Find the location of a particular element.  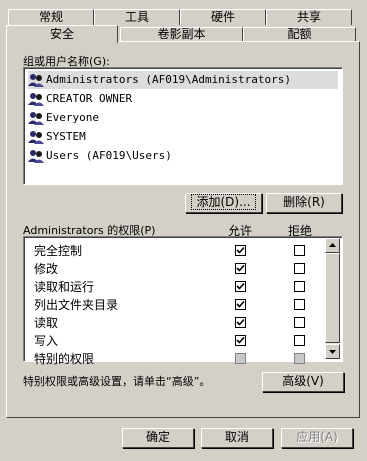

tab-tools: 工具 is located at coordinates (137, 17).